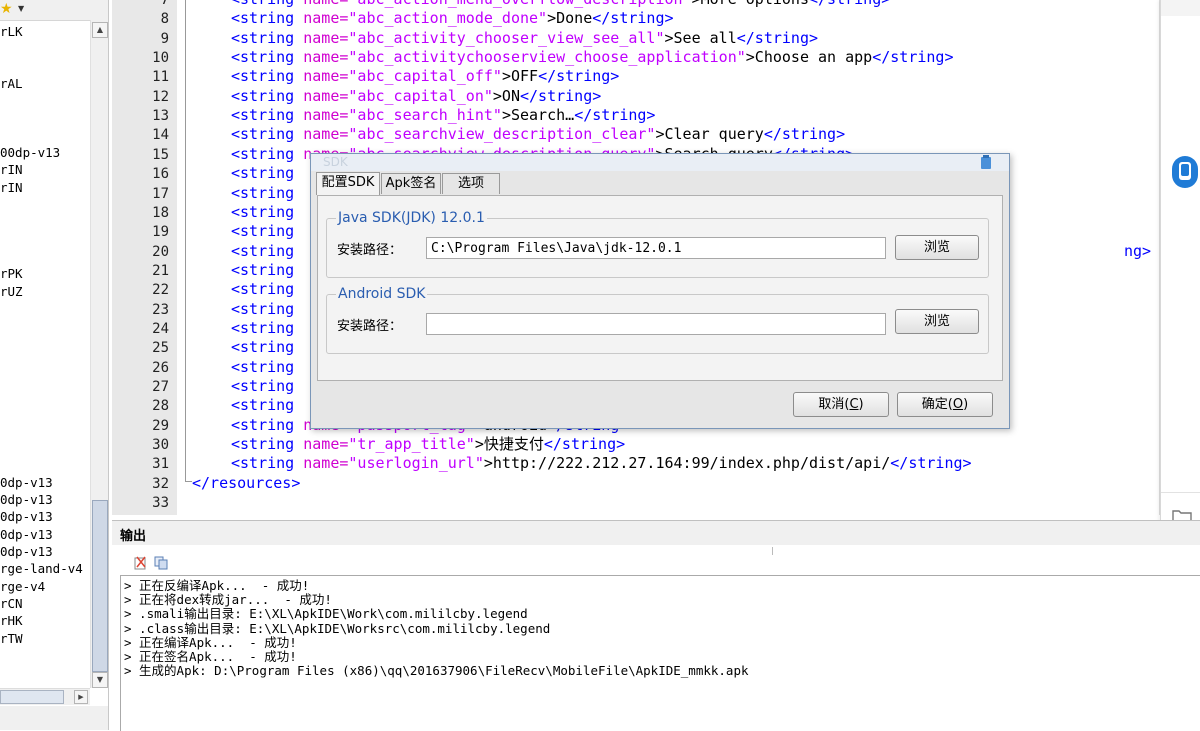 The image size is (1200, 731). Describe the element at coordinates (11, 604) in the screenshot. I see `tree-item: rCN` at that location.